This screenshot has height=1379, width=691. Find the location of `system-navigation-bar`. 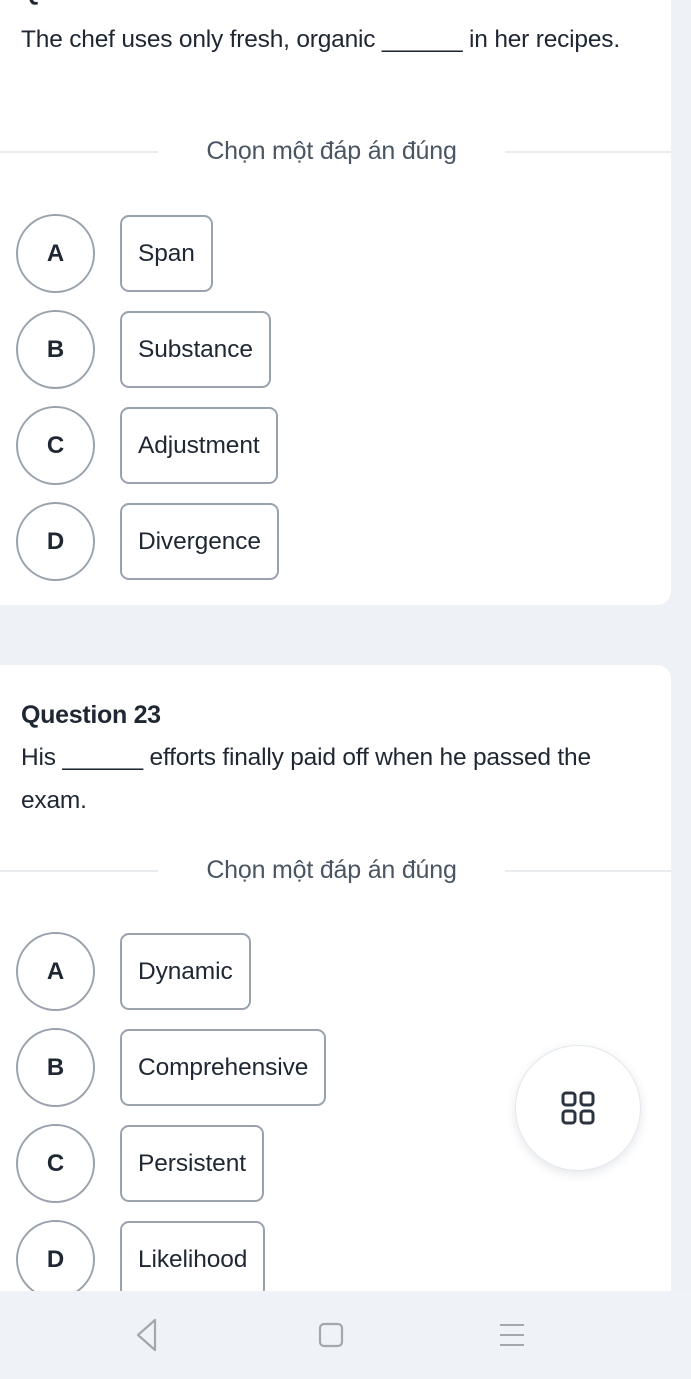

system-navigation-bar is located at coordinates (345, 1335).